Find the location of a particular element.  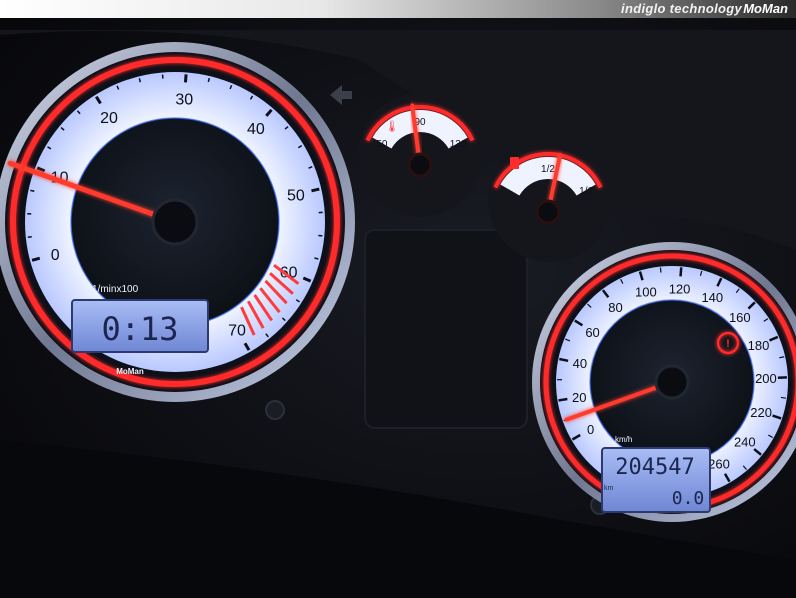

center-display-blank is located at coordinates (446, 329).